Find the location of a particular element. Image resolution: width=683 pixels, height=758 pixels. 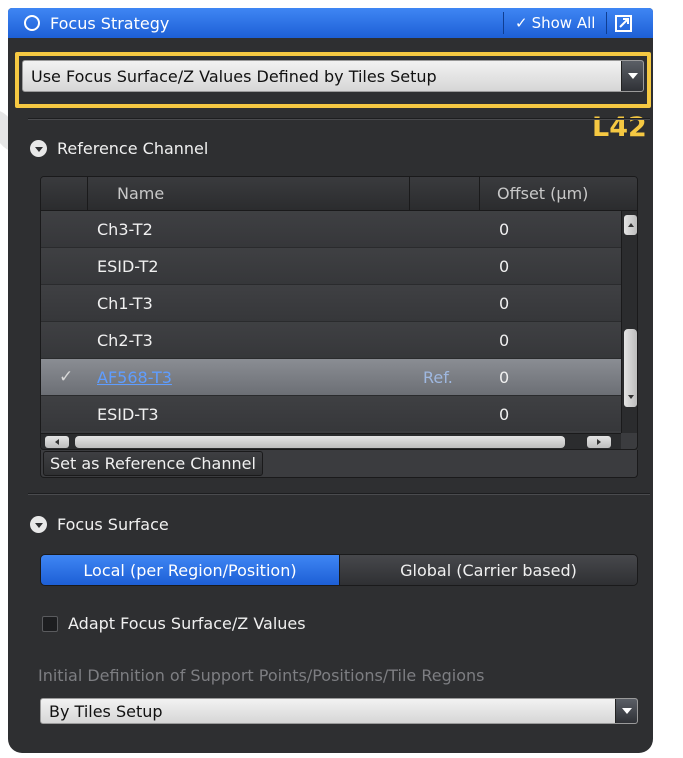

initial-definition-selected: By Tiles Setup is located at coordinates (106, 711).